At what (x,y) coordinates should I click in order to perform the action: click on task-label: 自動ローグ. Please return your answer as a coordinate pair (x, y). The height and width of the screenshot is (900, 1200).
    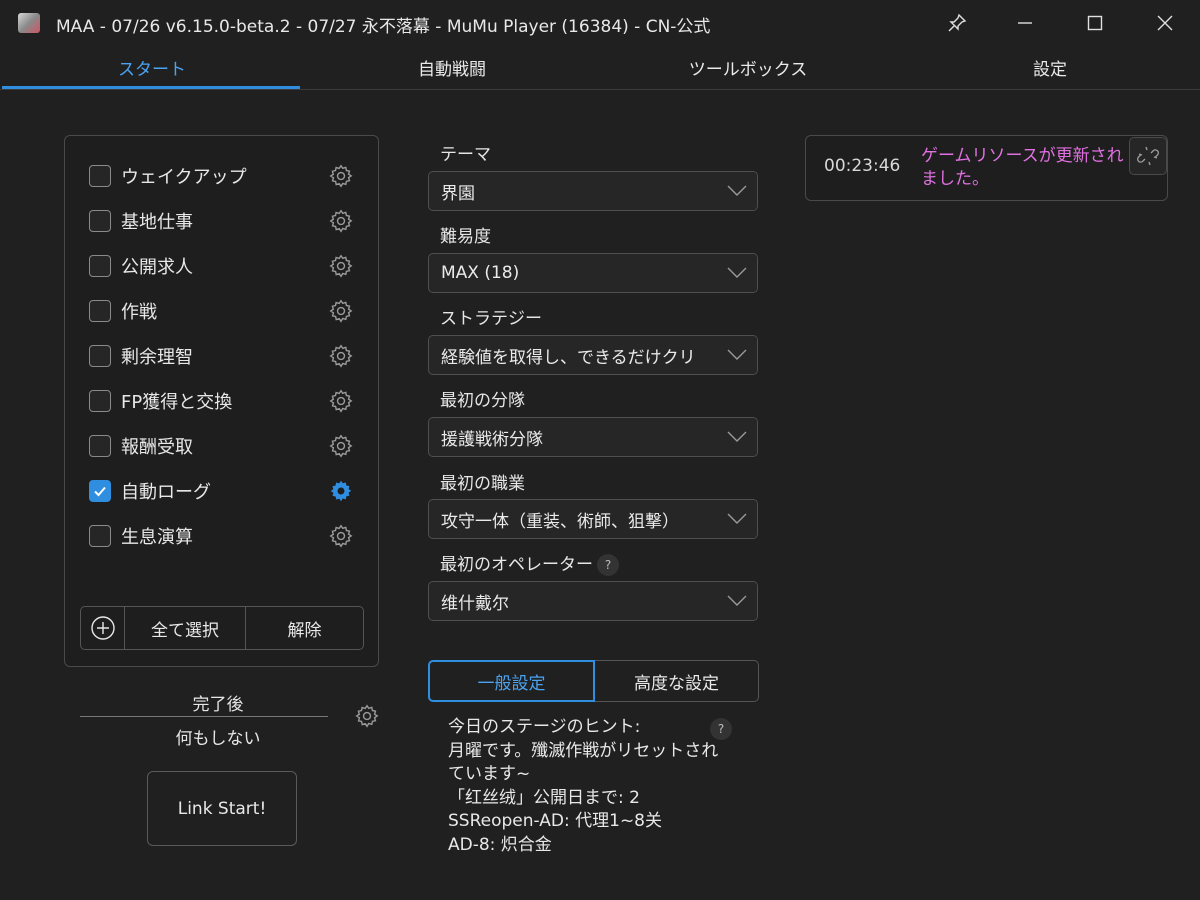
    Looking at the image, I should click on (166, 492).